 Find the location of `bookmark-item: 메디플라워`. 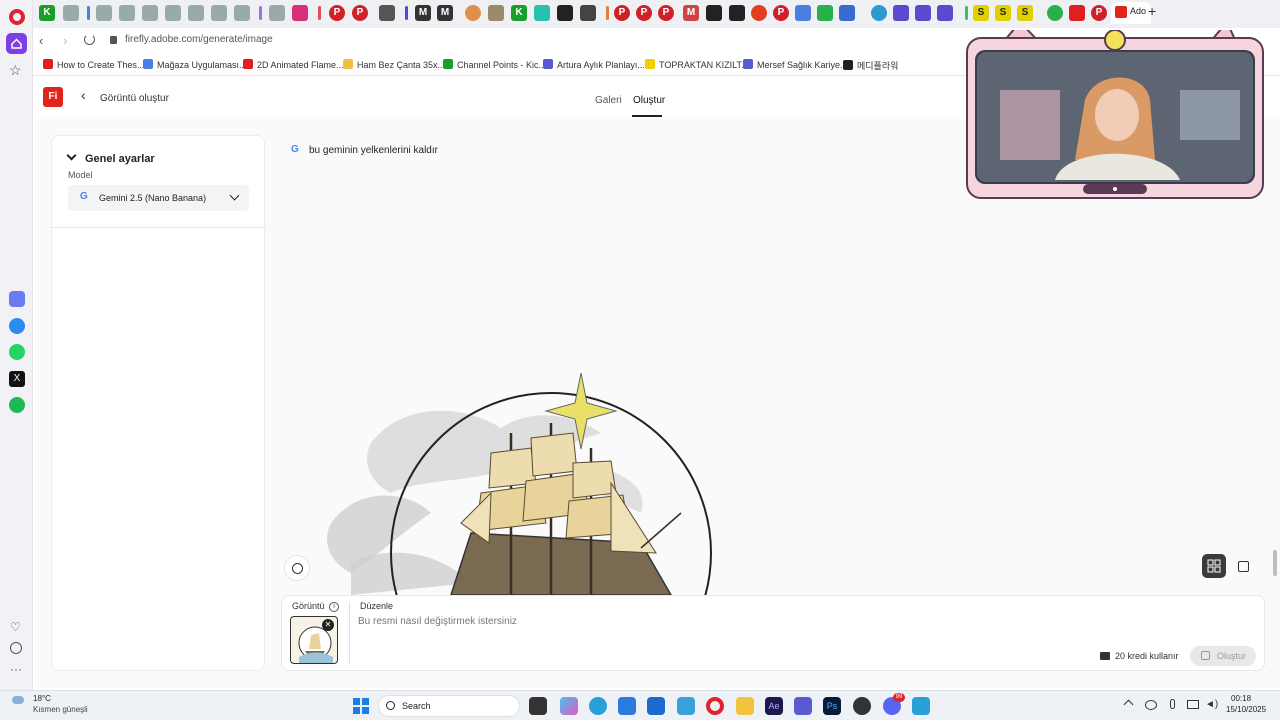

bookmark-item: 메디플라워 is located at coordinates (870, 65).